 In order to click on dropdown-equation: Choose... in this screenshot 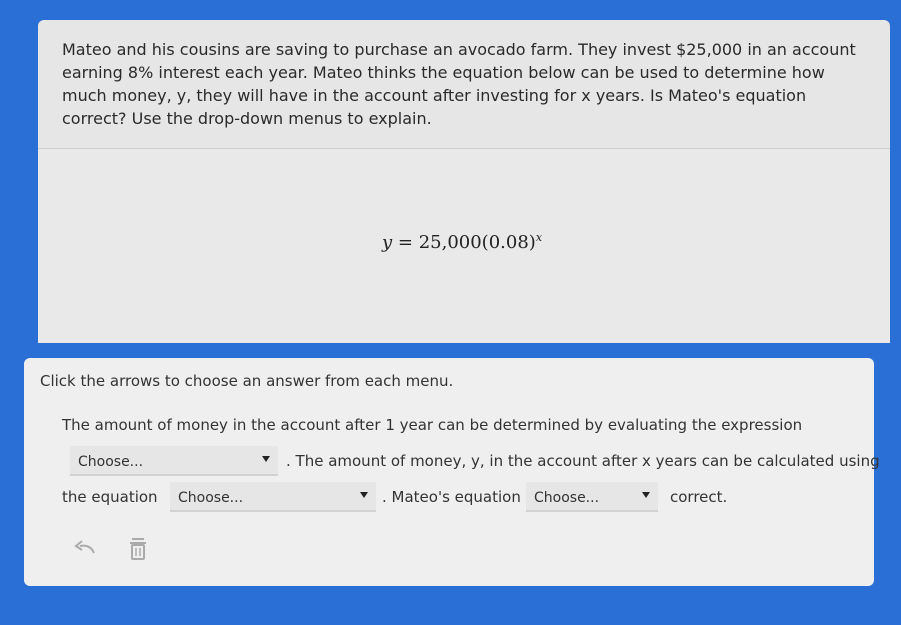, I will do `click(273, 497)`.